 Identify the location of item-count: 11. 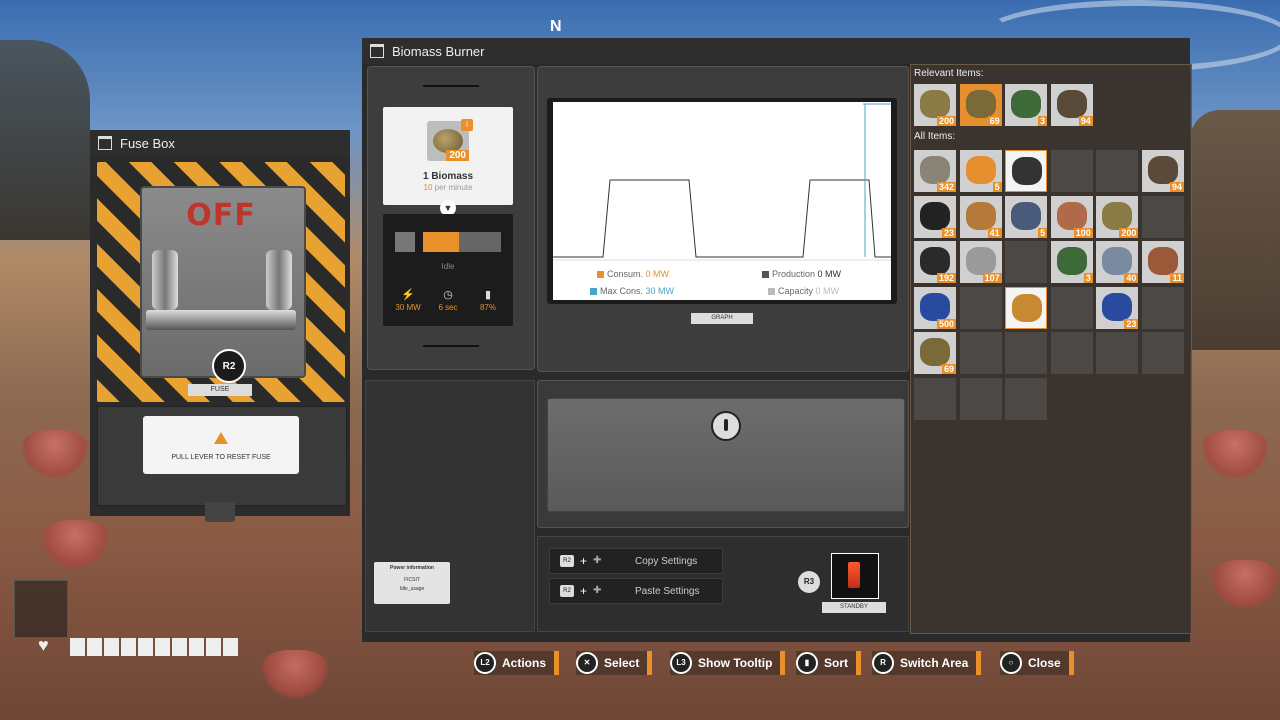
(1177, 278).